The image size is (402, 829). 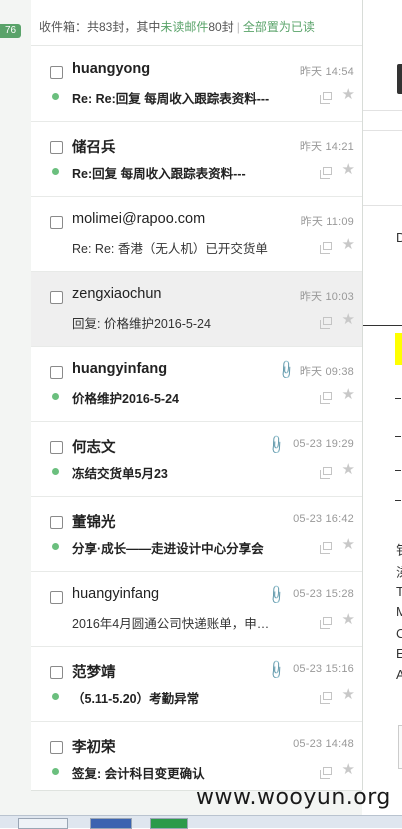 I want to click on mail-subject: 签复: 会计科目变更确认, so click(x=138, y=774).